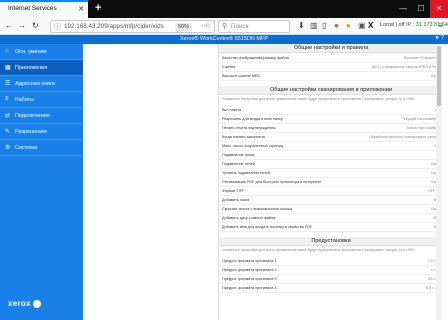 The height and width of the screenshot is (320, 448). What do you see at coordinates (330, 288) in the screenshot?
I see `settings-row: Предуст. формата оригинала 4 8.5 × 11"` at bounding box center [330, 288].